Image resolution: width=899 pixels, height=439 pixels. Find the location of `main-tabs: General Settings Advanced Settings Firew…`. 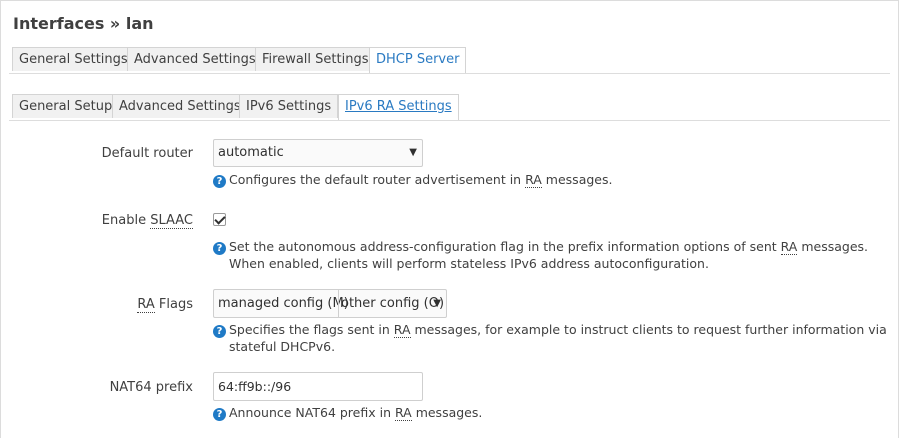

main-tabs: General Settings Advanced Settings Firew… is located at coordinates (449, 60).